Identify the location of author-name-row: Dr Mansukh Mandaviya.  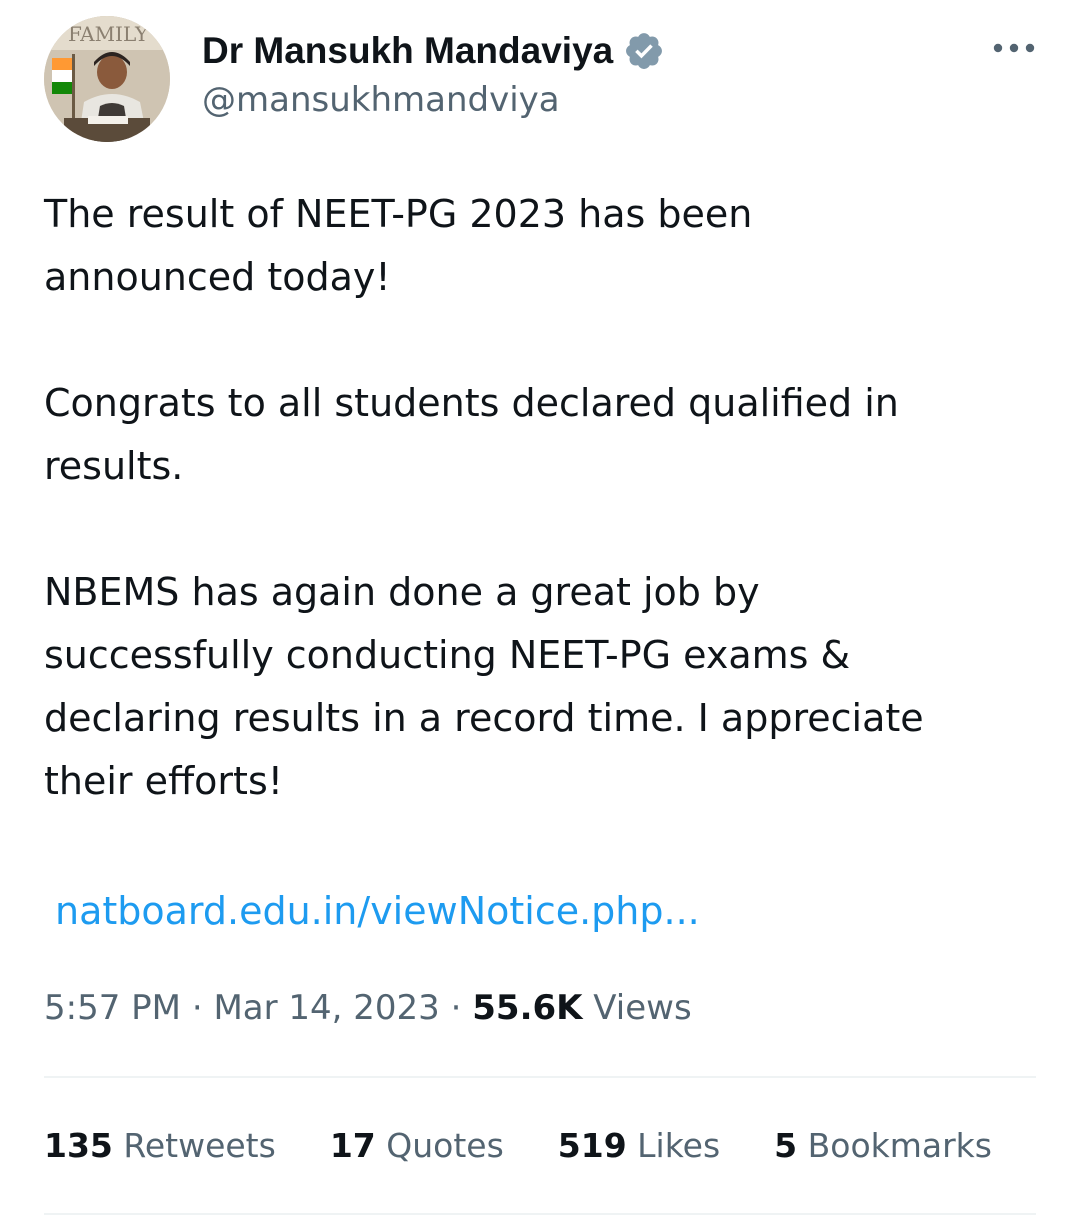
(433, 51).